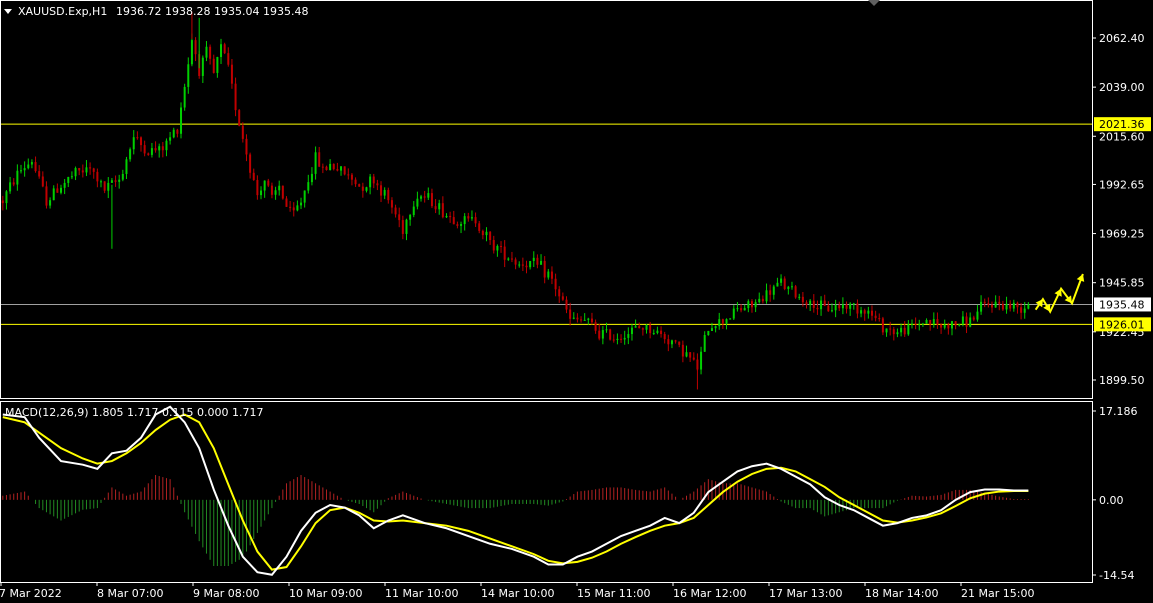 The width and height of the screenshot is (1153, 603). What do you see at coordinates (1122, 136) in the screenshot?
I see `price-tick-label: 2015.60` at bounding box center [1122, 136].